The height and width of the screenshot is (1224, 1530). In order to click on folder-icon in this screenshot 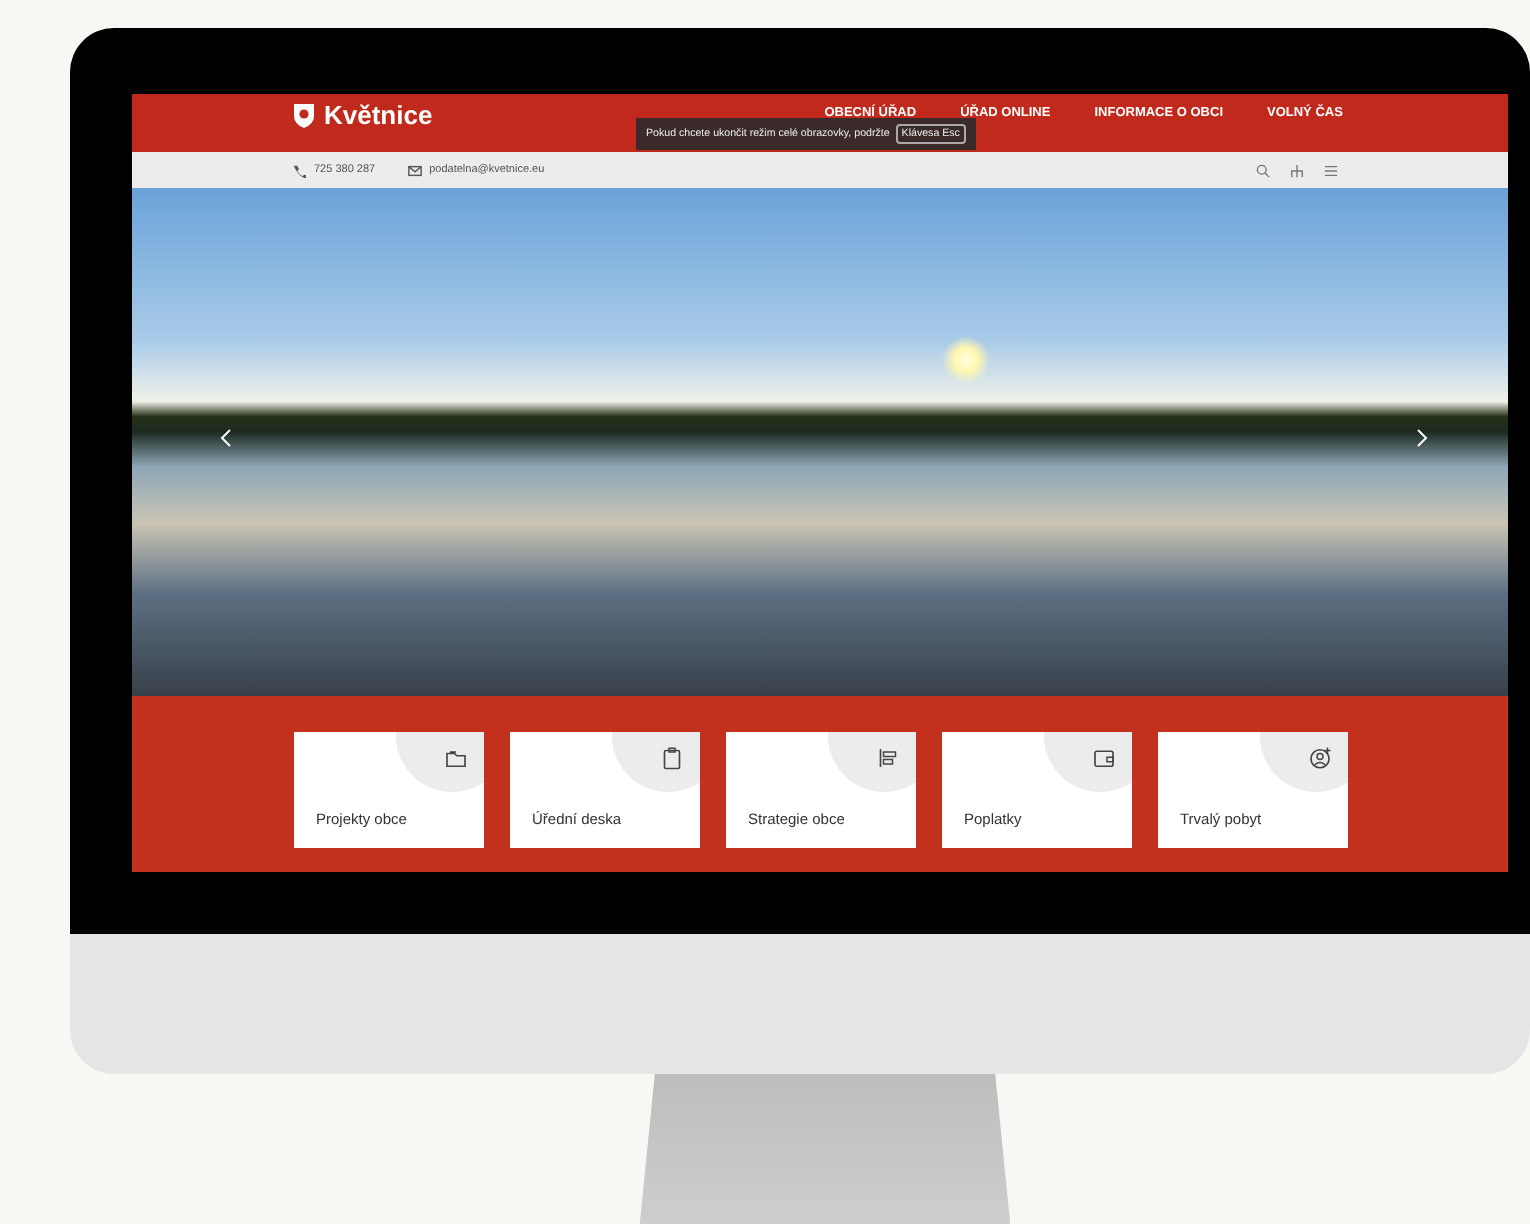, I will do `click(456, 758)`.